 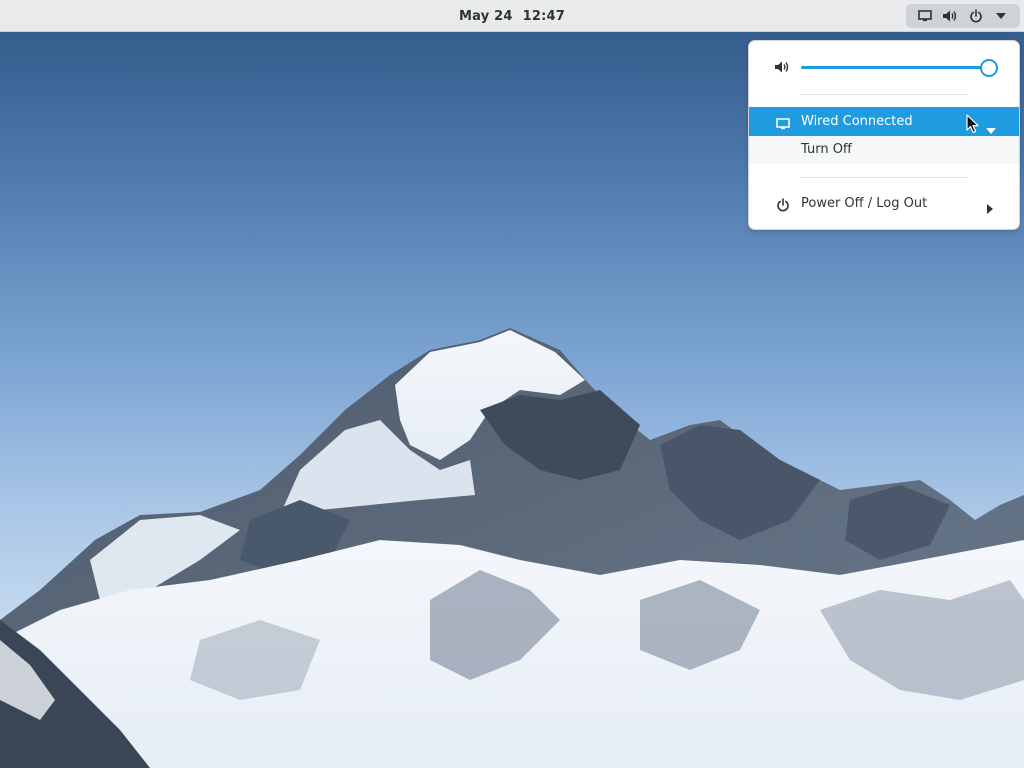 I want to click on power-off-log-out-item: Power Off / Log Out, so click(x=884, y=204).